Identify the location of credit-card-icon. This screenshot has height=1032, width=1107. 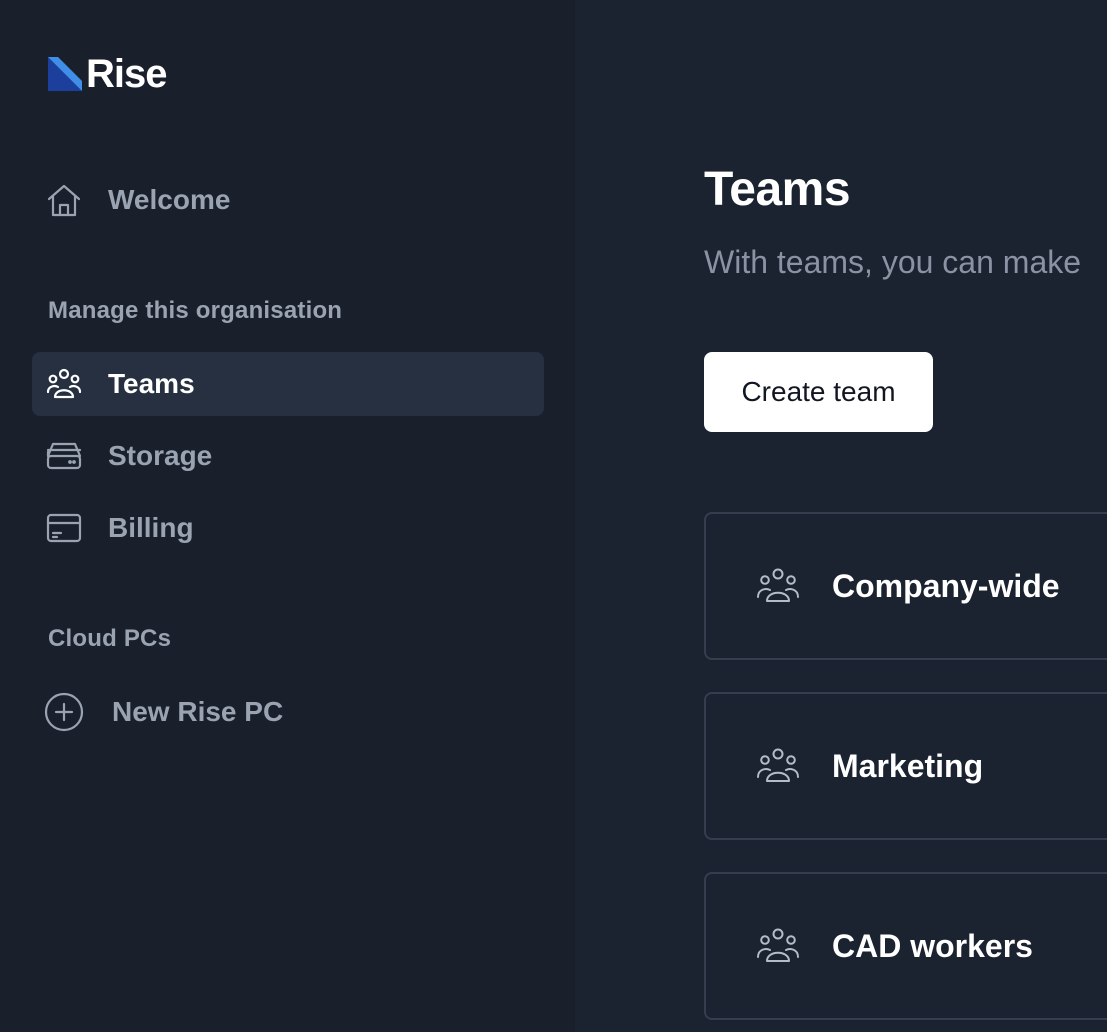
(64, 528).